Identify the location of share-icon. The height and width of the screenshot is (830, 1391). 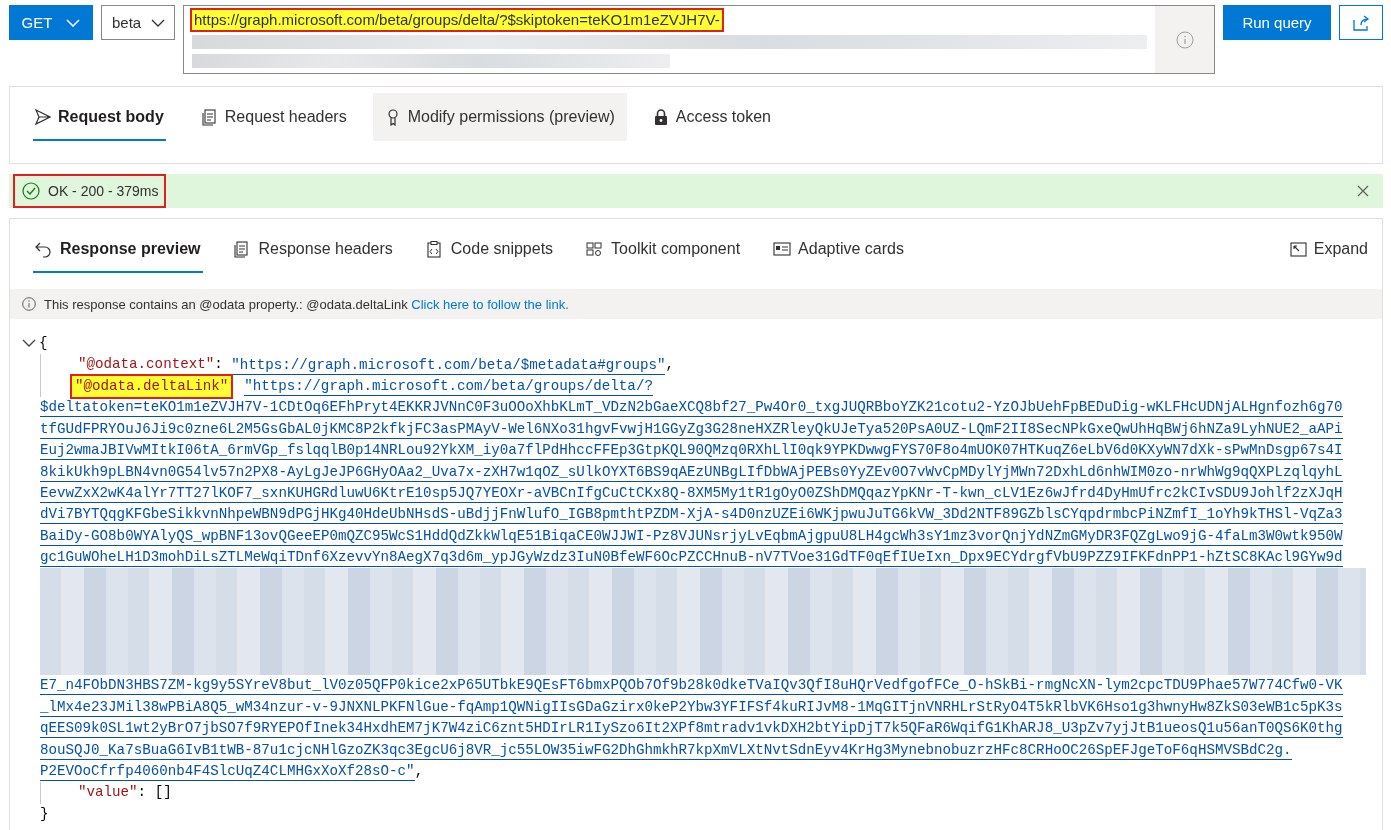
(1361, 22).